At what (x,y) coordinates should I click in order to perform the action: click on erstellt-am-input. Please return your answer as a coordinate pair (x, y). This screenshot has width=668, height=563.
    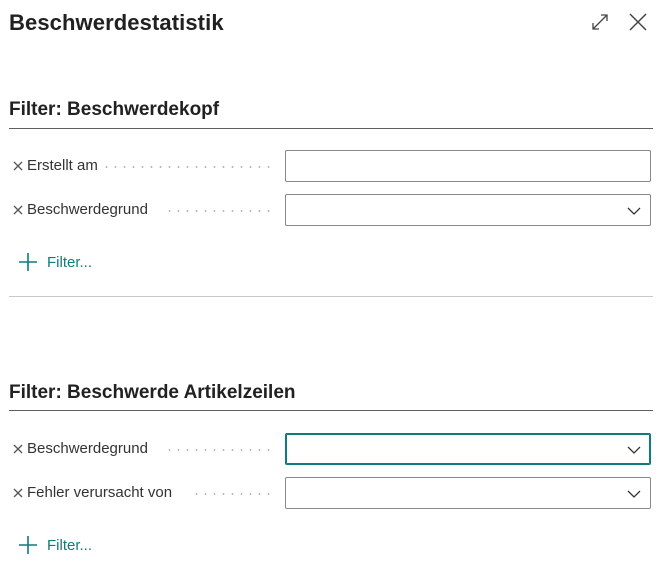
    Looking at the image, I should click on (468, 166).